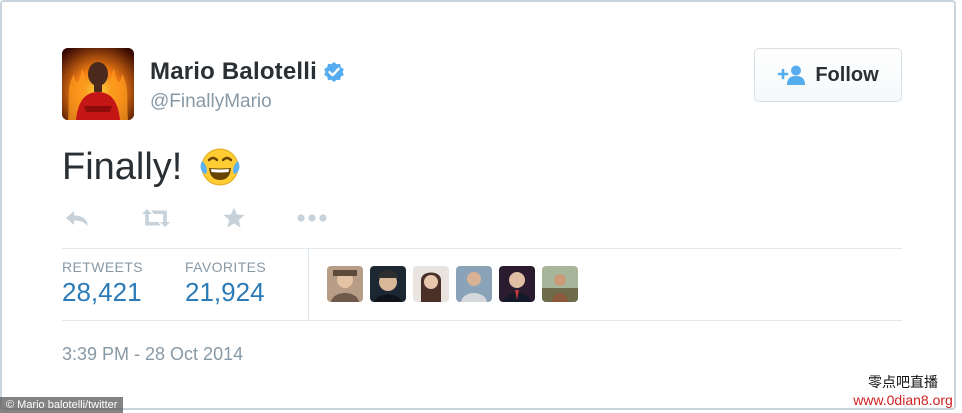 The image size is (962, 413). I want to click on stats-divider, so click(308, 284).